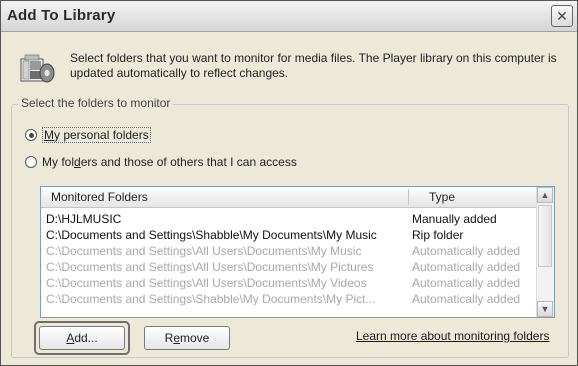  I want to click on radio-unselected-indicator, so click(31, 162).